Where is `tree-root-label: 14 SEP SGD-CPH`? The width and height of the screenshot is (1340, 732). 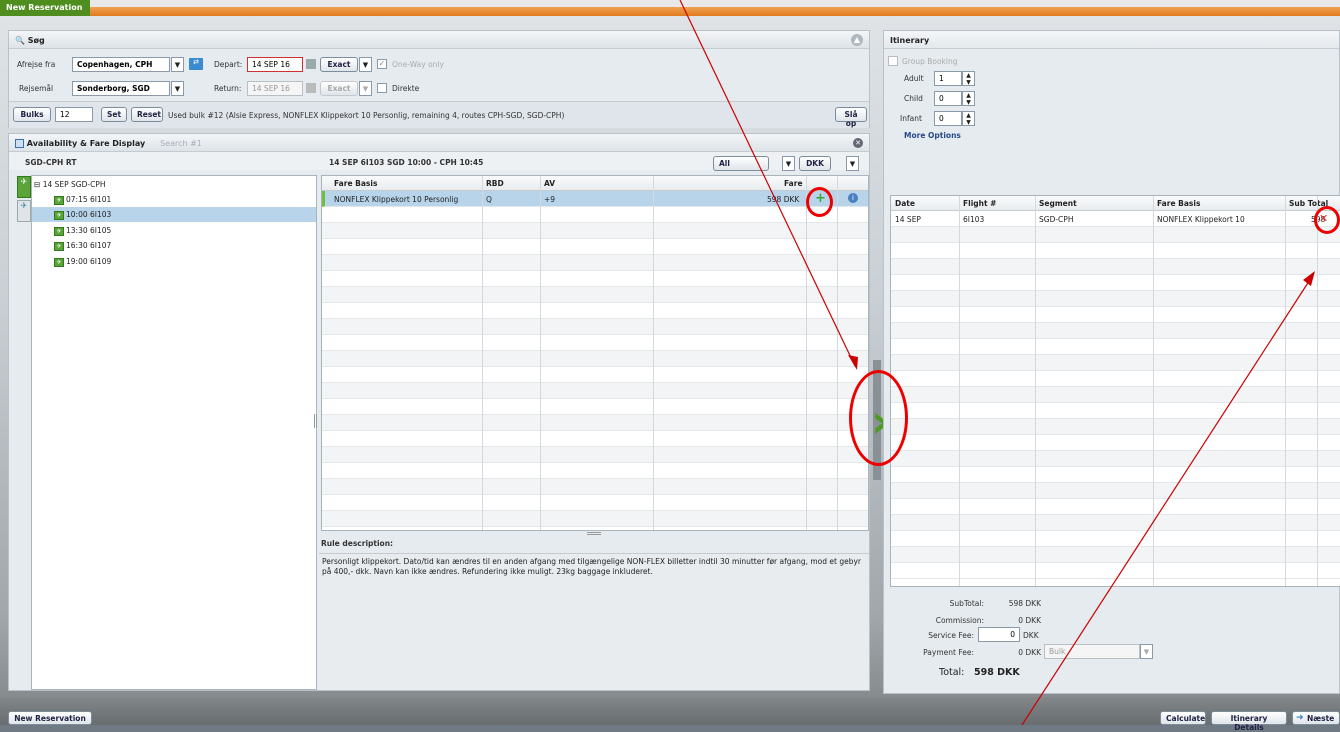
tree-root-label: 14 SEP SGD-CPH is located at coordinates (74, 184).